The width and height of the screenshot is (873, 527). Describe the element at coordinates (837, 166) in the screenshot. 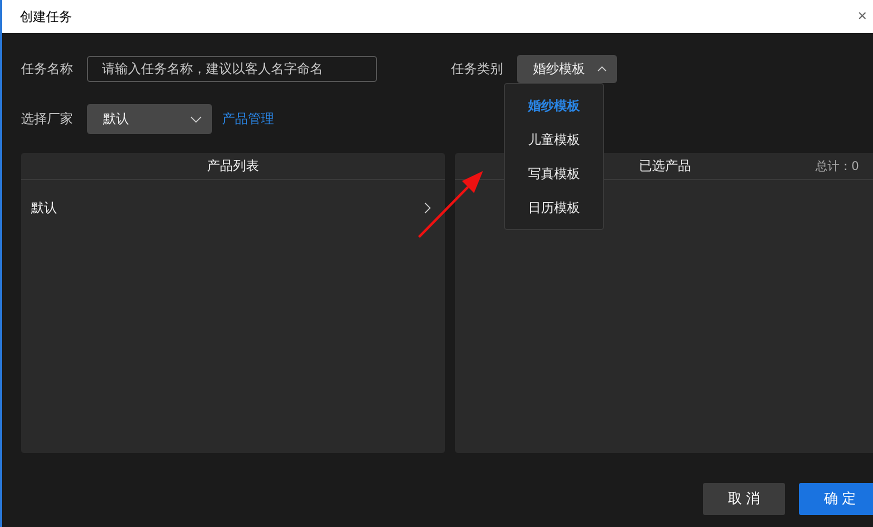

I see `total-count: 总计：0` at that location.